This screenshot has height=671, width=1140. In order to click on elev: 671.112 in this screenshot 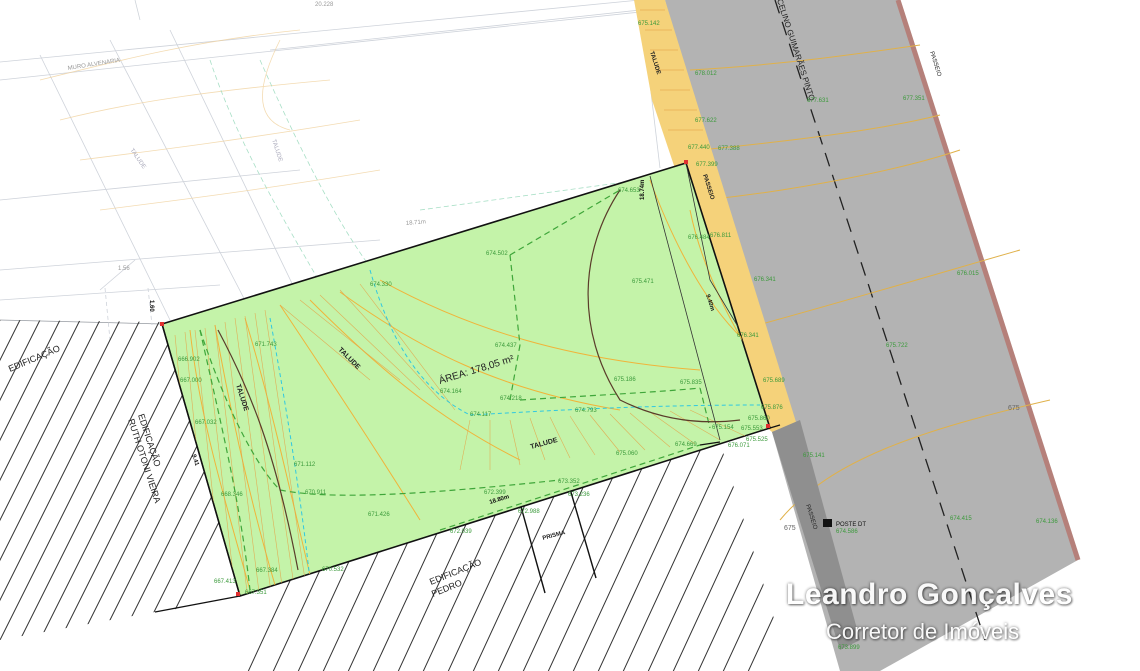, I will do `click(305, 465)`.